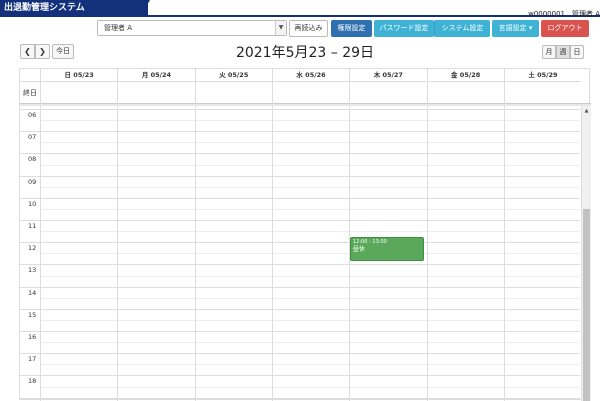  I want to click on event-time: 12:00 - 13:00, so click(370, 242).